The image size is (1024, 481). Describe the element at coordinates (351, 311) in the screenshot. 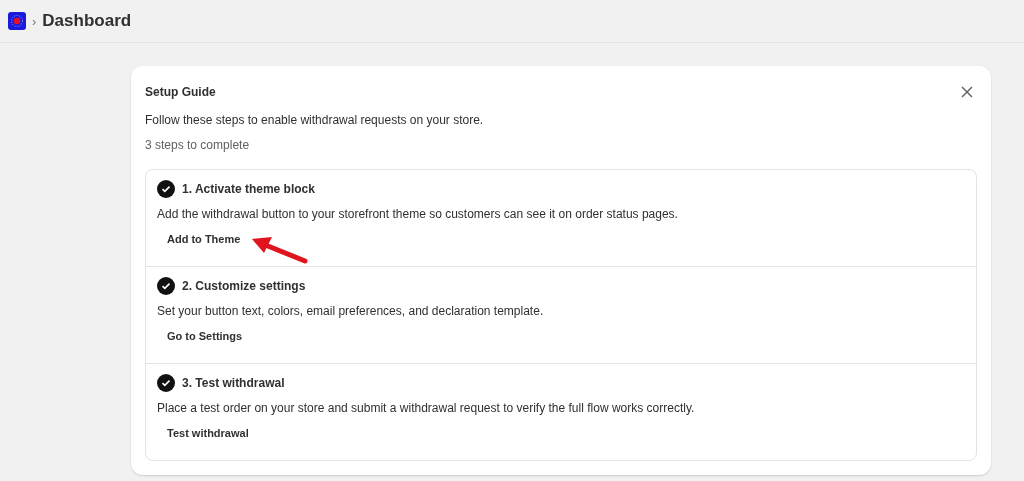

I see `step-description: Set your button text, colors, email preferences, and declaration template.` at that location.